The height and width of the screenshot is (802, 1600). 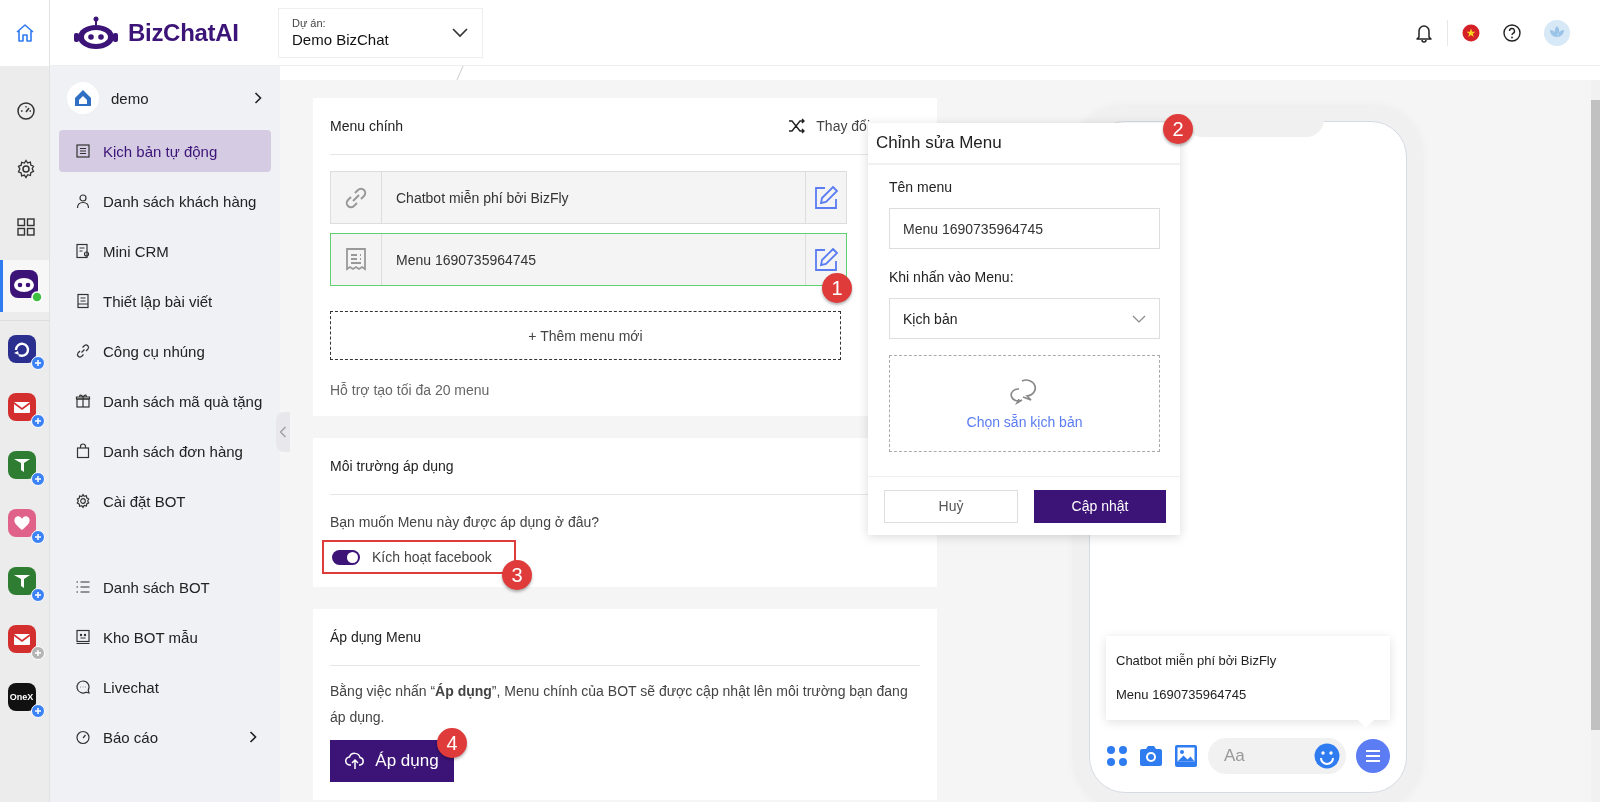 I want to click on shuffle-icon, so click(x=797, y=126).